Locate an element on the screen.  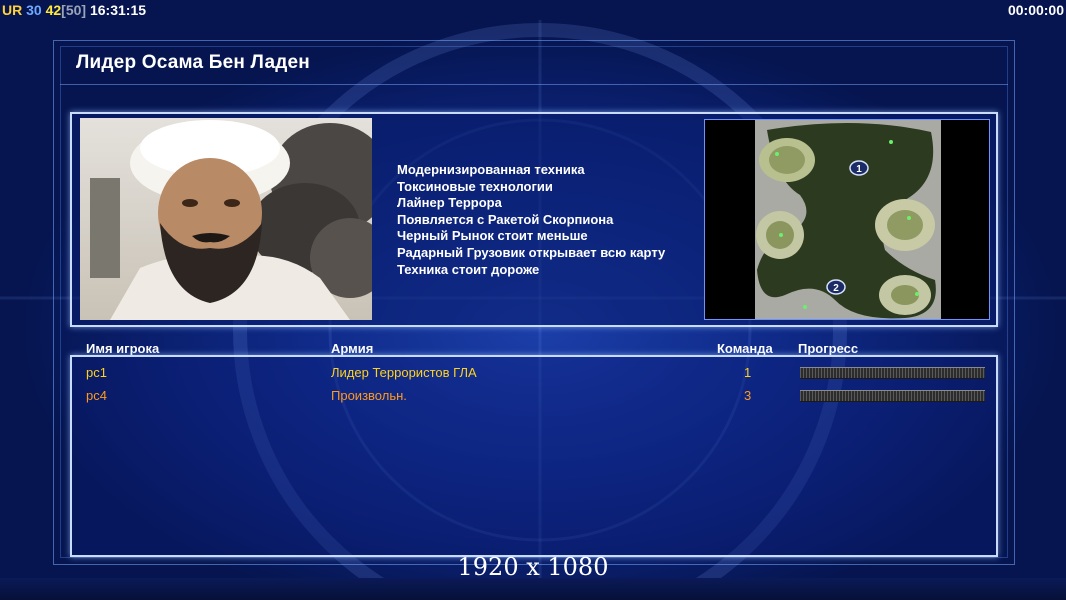
title-divider is located at coordinates (534, 84).